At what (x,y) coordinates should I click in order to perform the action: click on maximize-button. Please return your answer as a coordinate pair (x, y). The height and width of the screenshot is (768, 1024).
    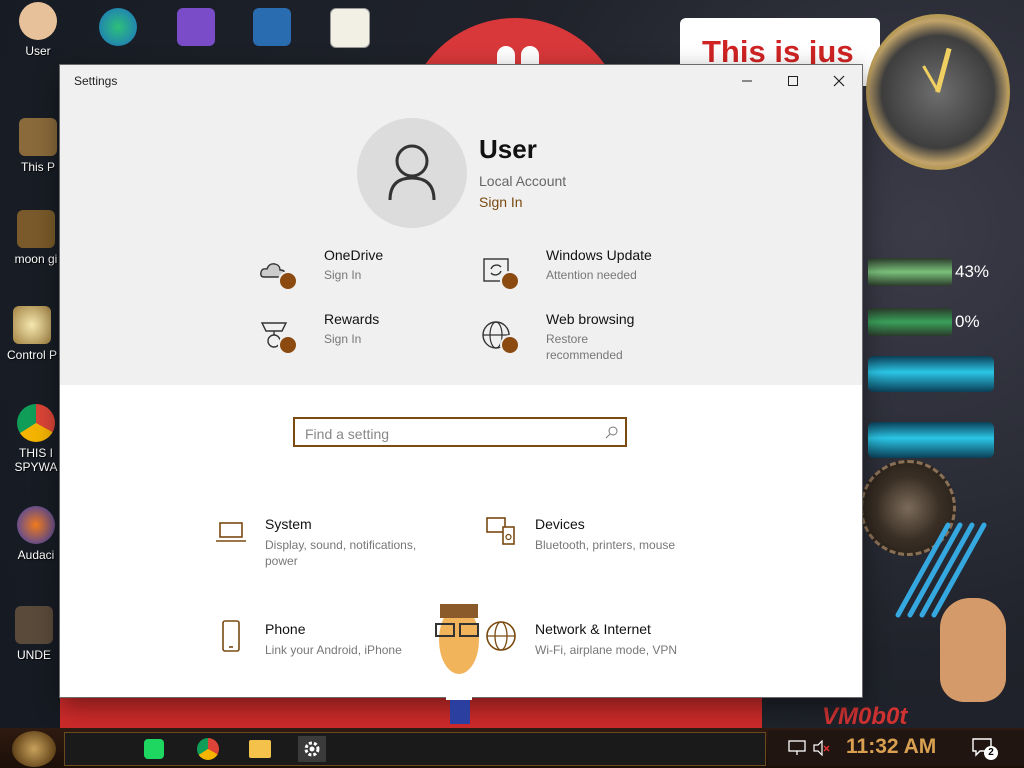
    Looking at the image, I should click on (793, 81).